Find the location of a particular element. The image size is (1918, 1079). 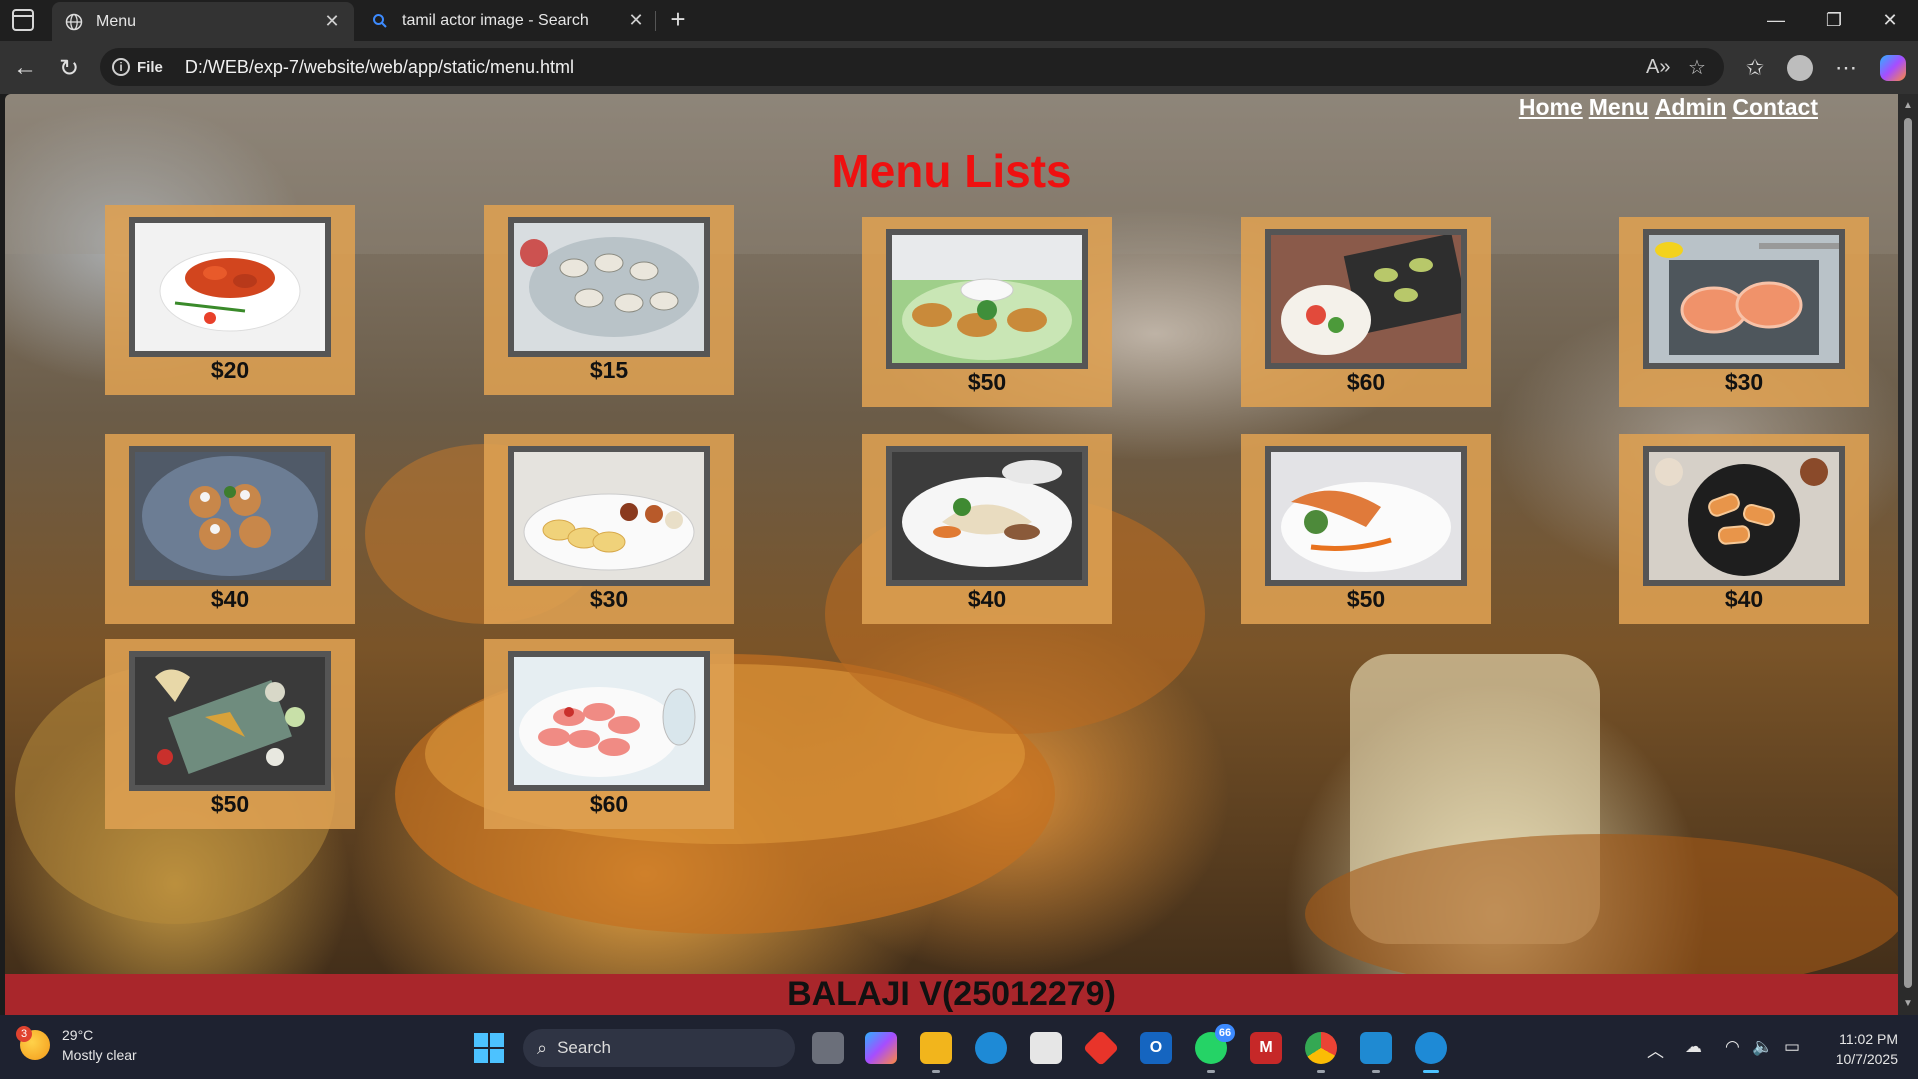

scroll-up-icon: ▲ is located at coordinates (1908, 105).